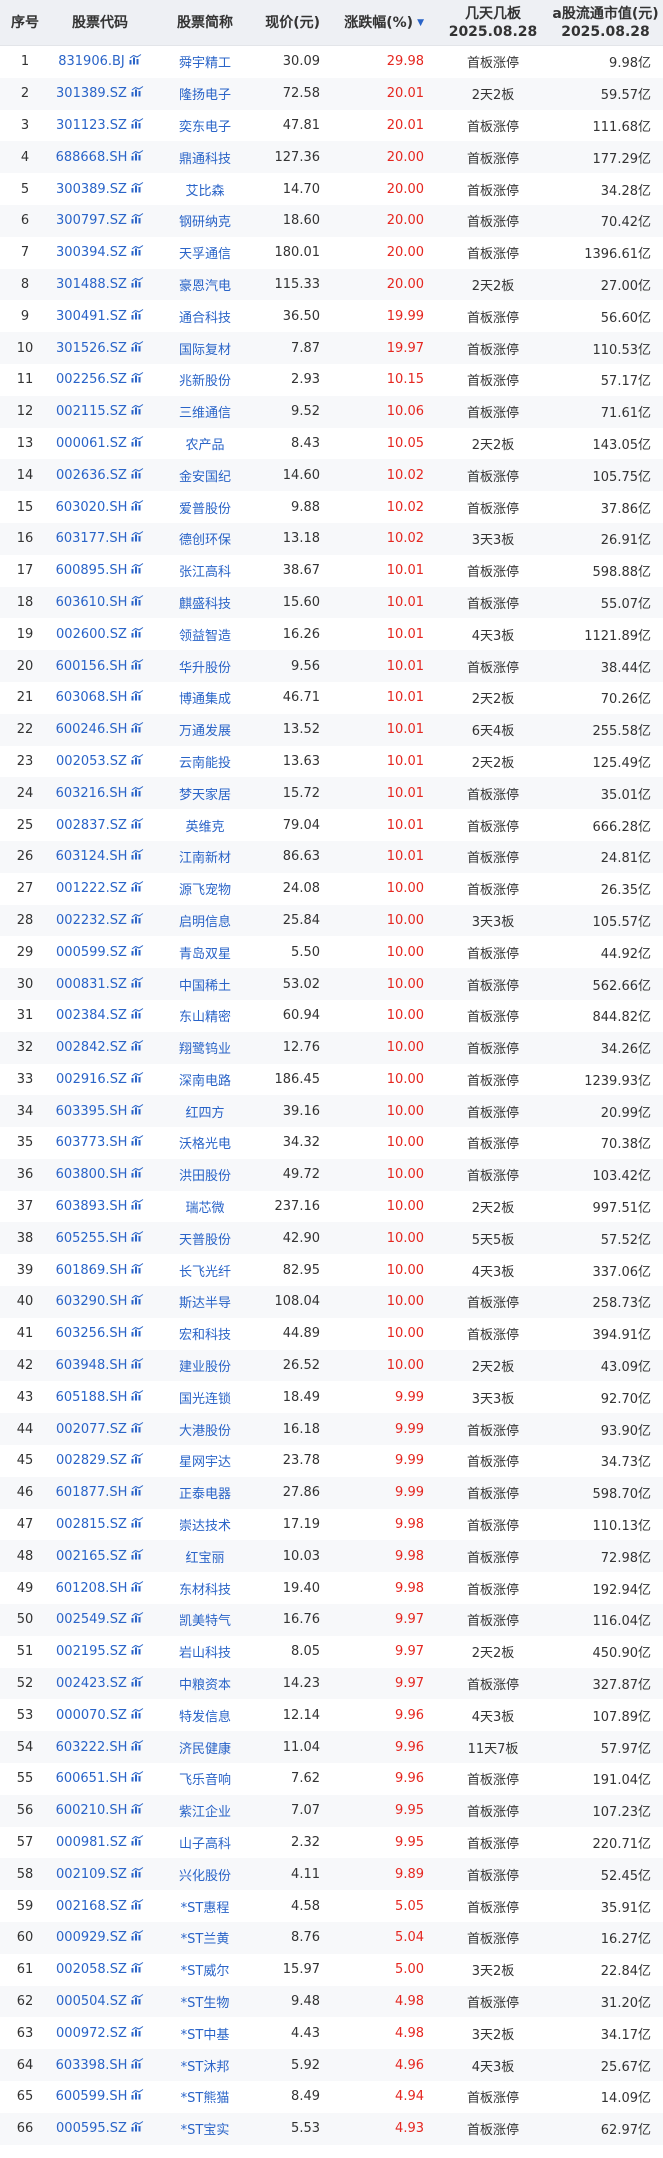 The width and height of the screenshot is (663, 2158). Describe the element at coordinates (331, 888) in the screenshot. I see `table-row: 27 001222.SZ 源飞宠物 24.08 10.00 首板涨停 26.35亿` at that location.